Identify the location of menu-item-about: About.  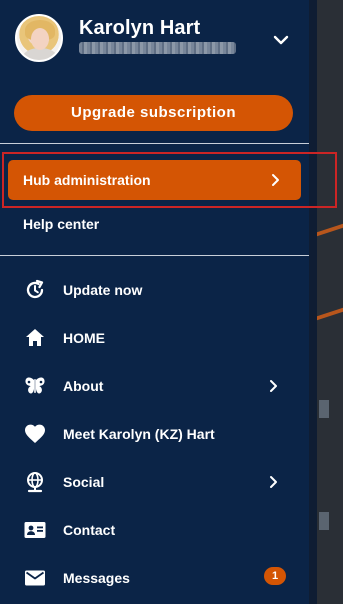
(154, 386).